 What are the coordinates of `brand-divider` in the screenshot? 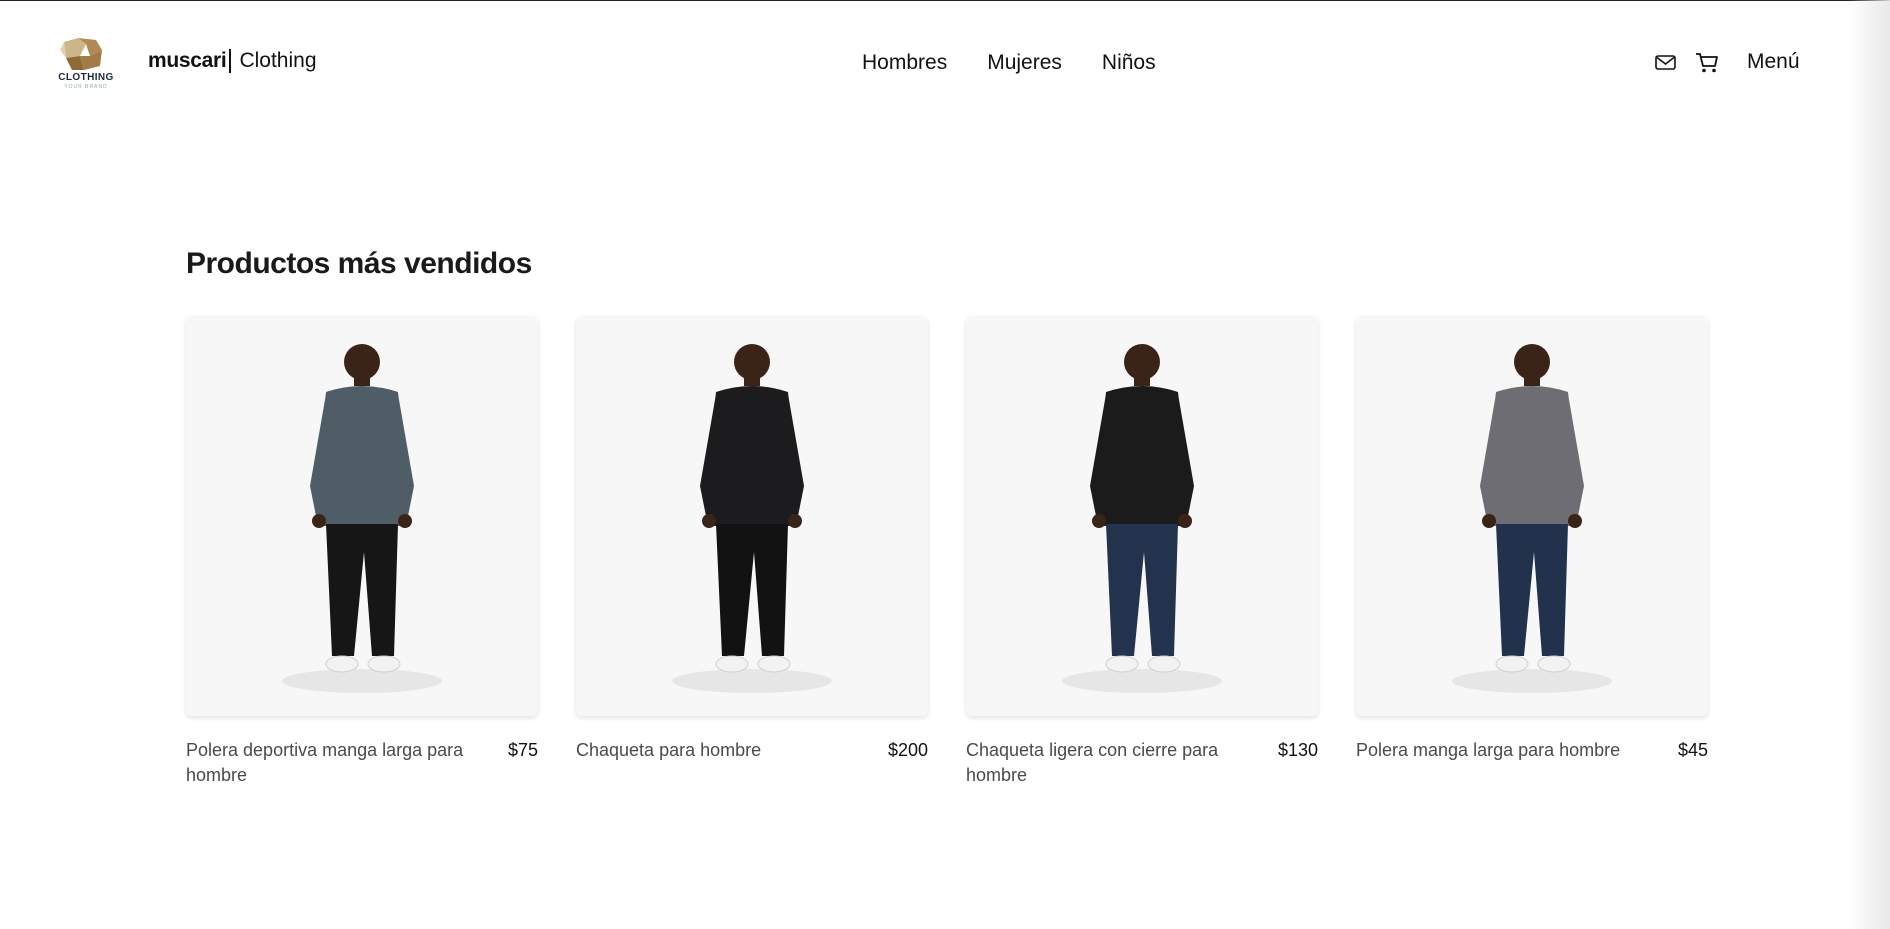 It's located at (230, 61).